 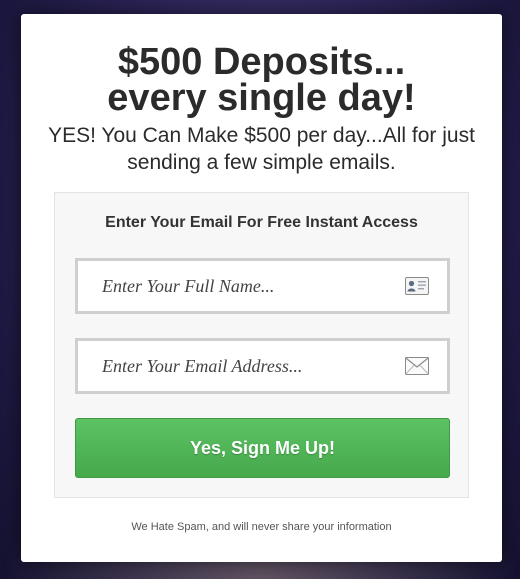 I want to click on email-input, so click(x=262, y=366).